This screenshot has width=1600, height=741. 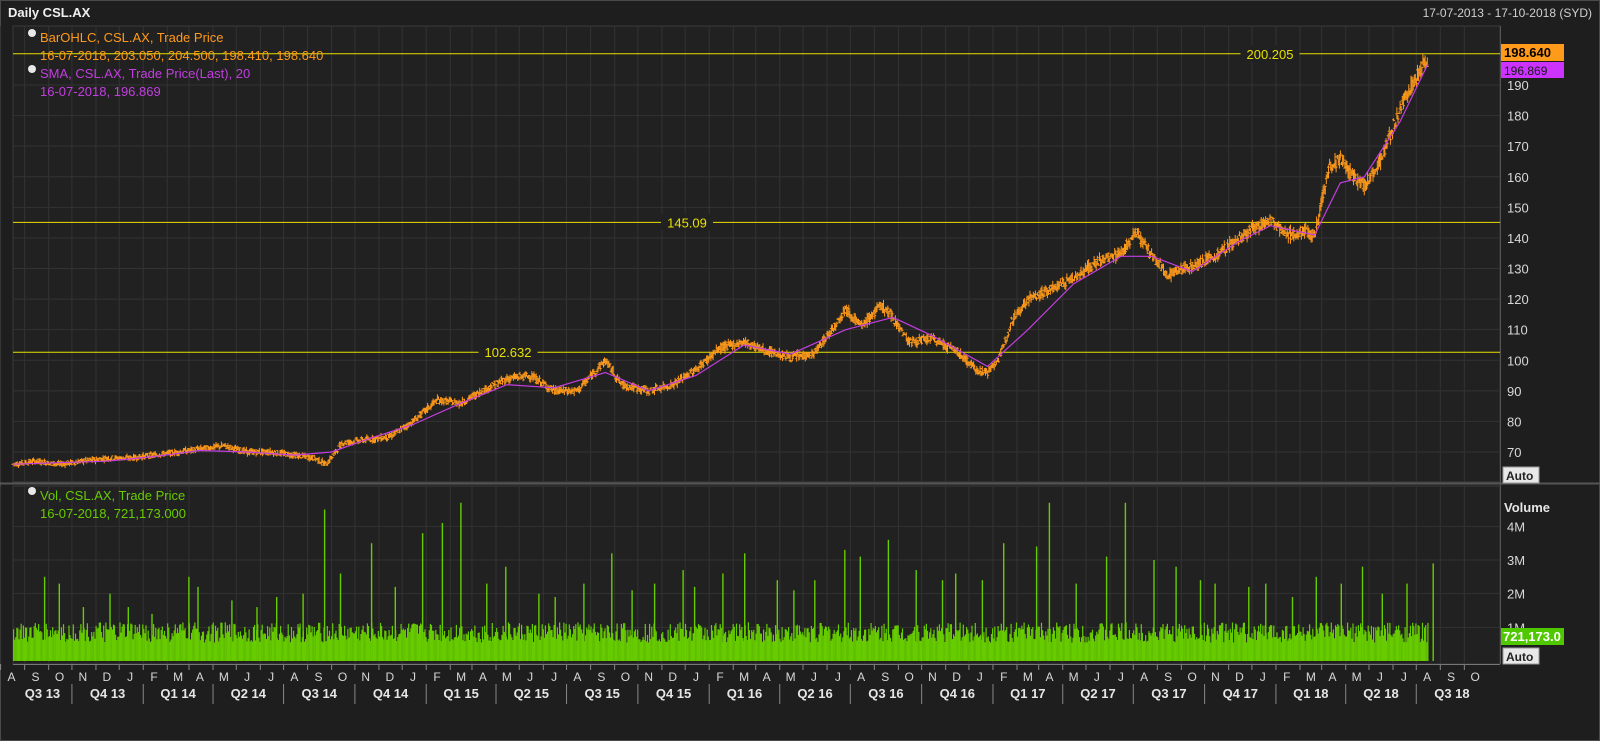 What do you see at coordinates (32, 33) in the screenshot?
I see `ohlc-legend-icon` at bounding box center [32, 33].